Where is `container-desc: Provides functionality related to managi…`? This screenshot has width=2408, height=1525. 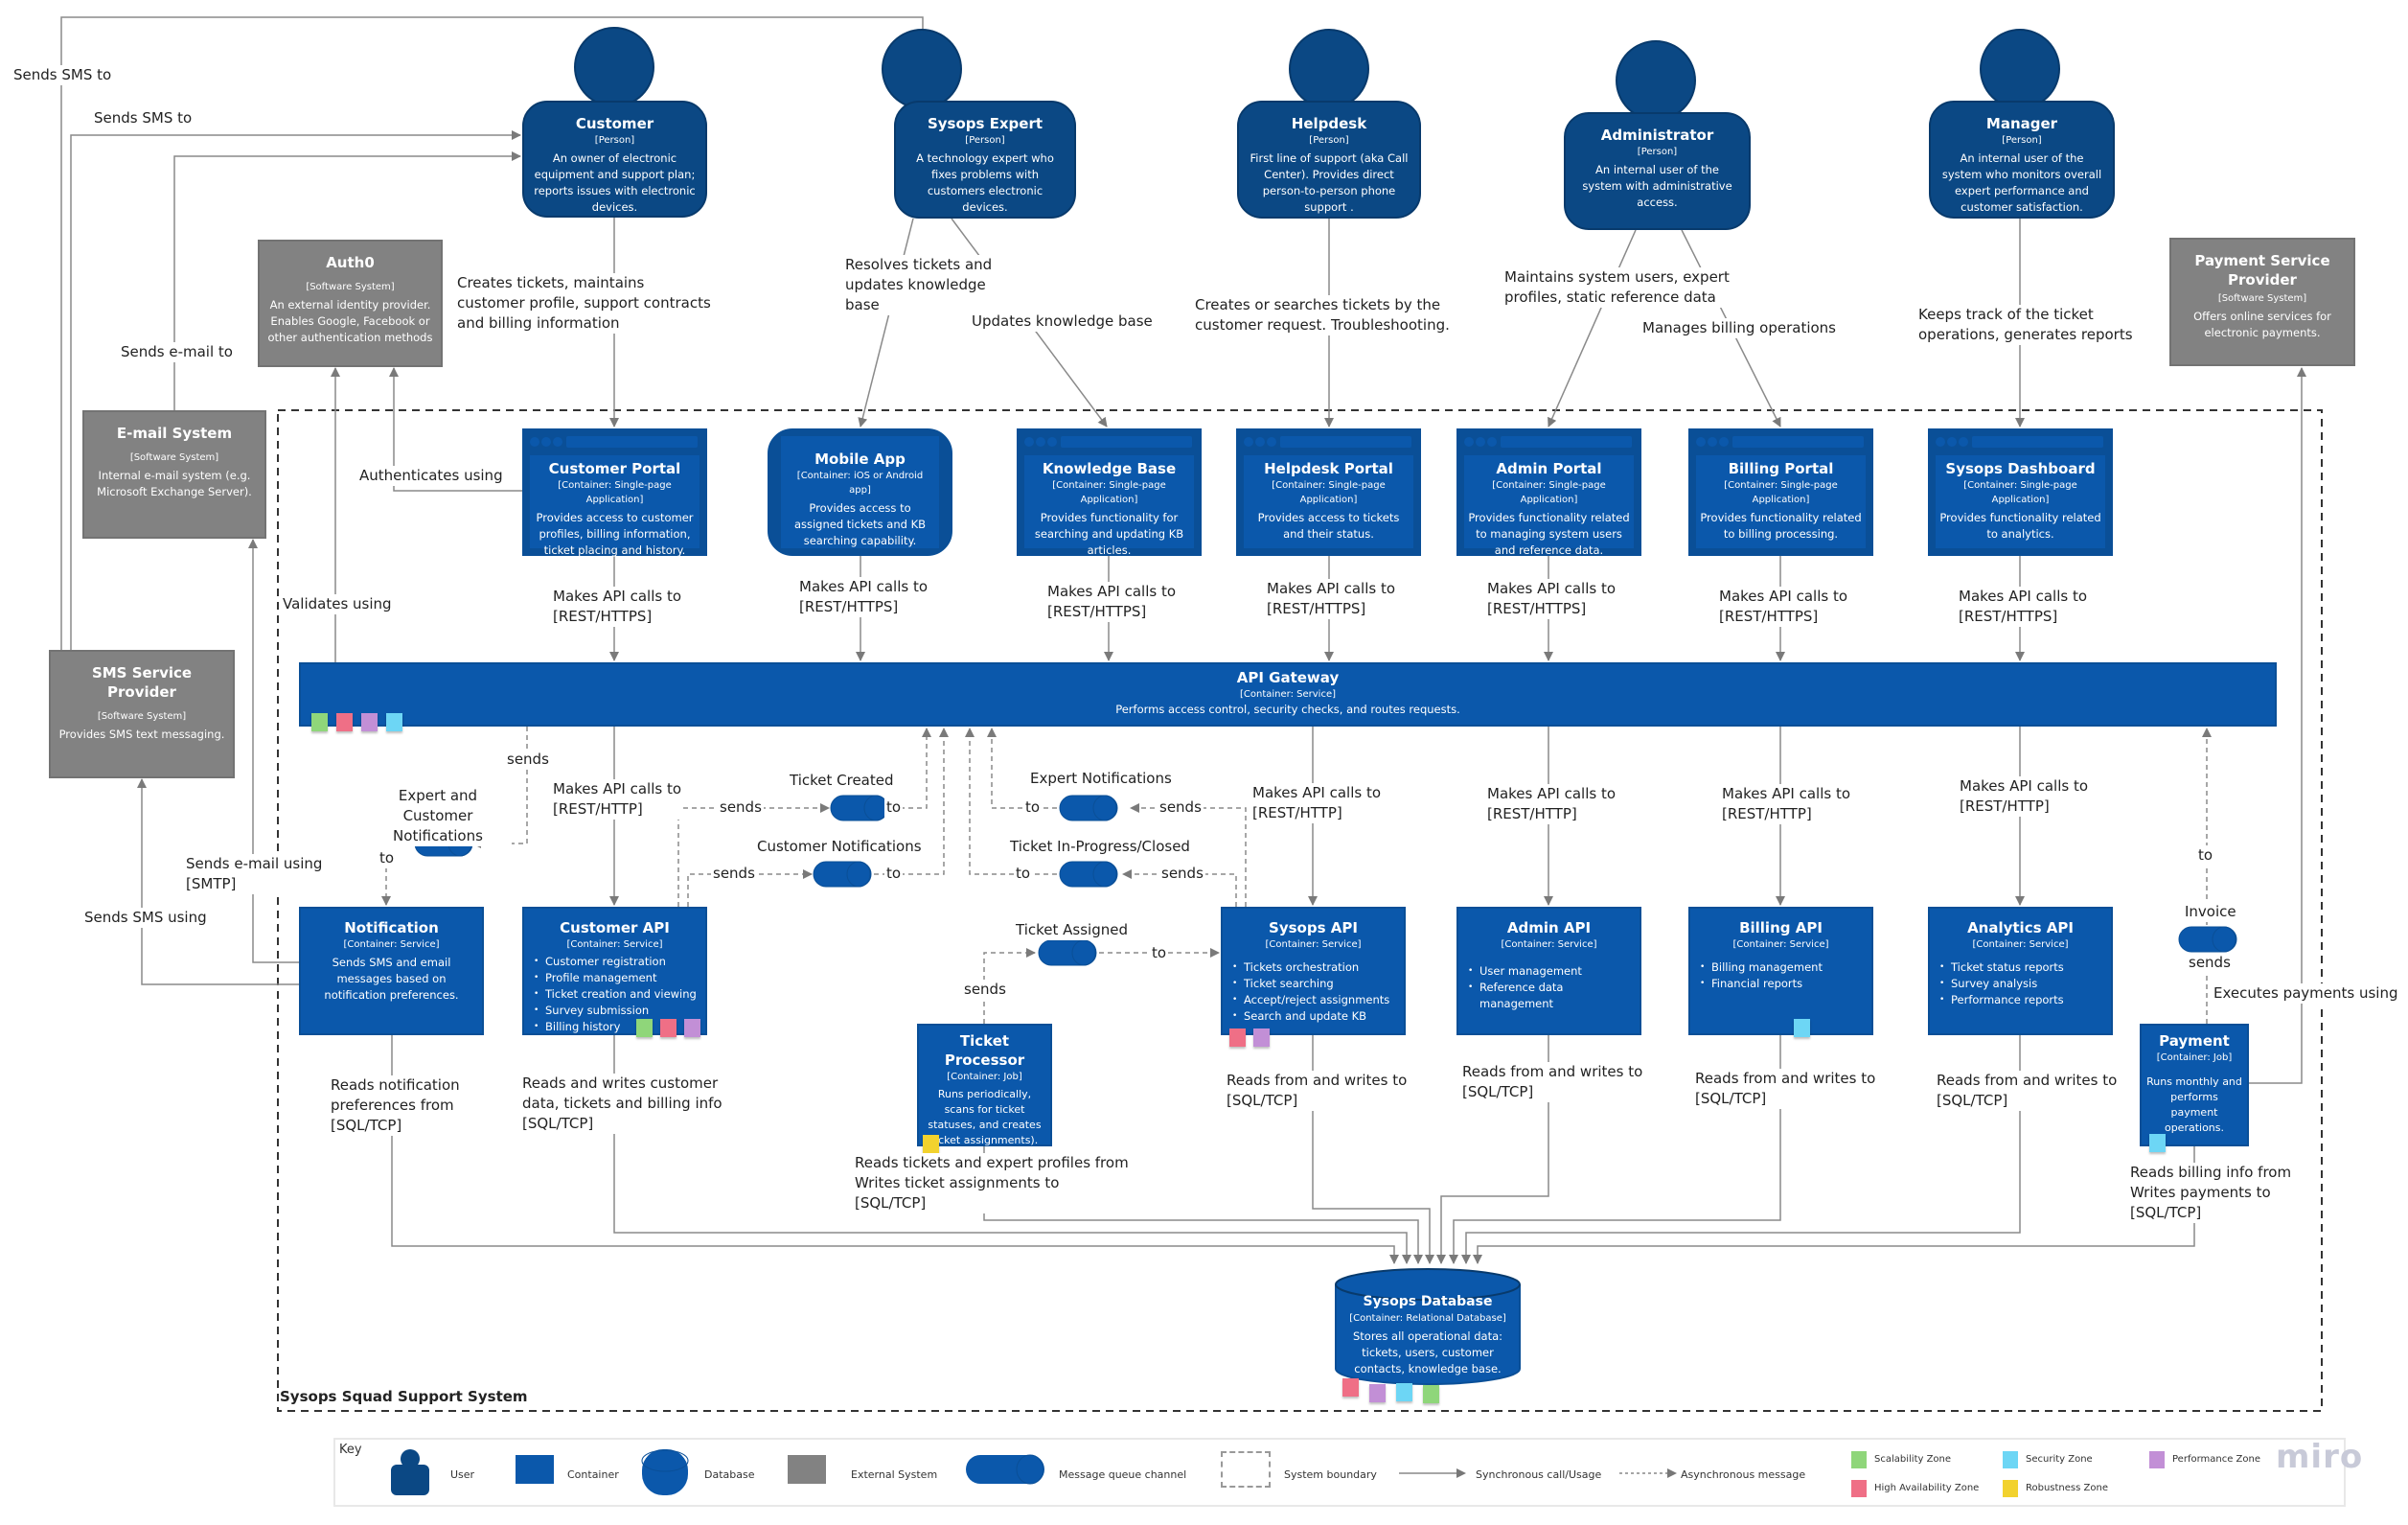
container-desc: Provides functionality related to managi… is located at coordinates (1549, 534).